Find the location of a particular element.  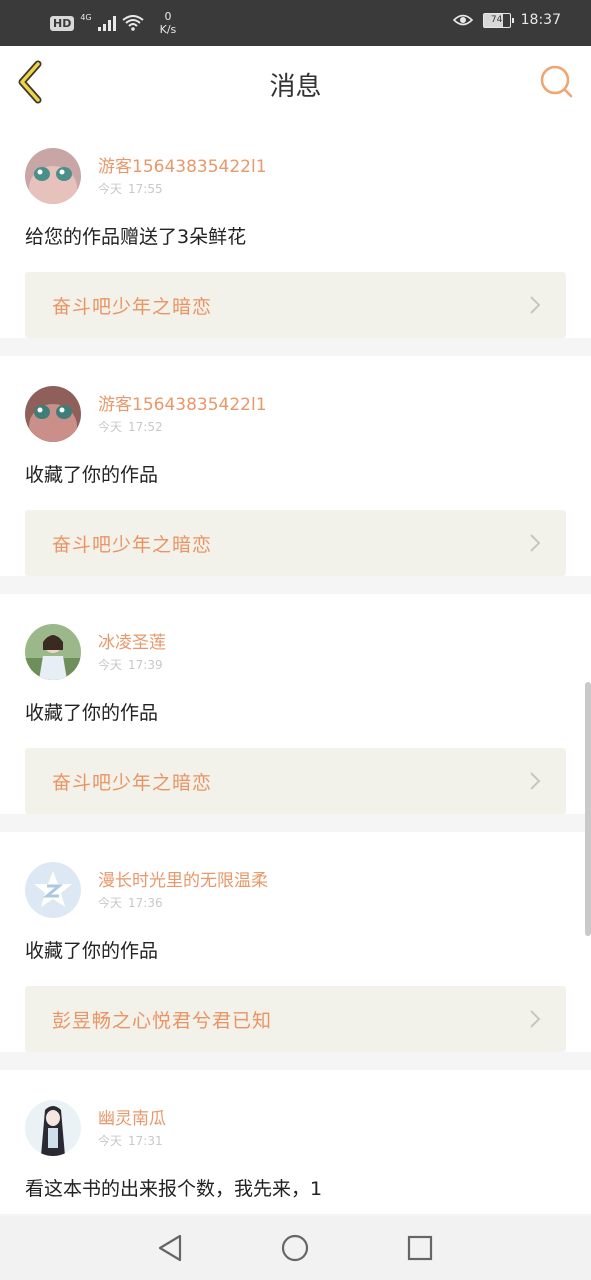

message-clock: 17:36 is located at coordinates (145, 903).